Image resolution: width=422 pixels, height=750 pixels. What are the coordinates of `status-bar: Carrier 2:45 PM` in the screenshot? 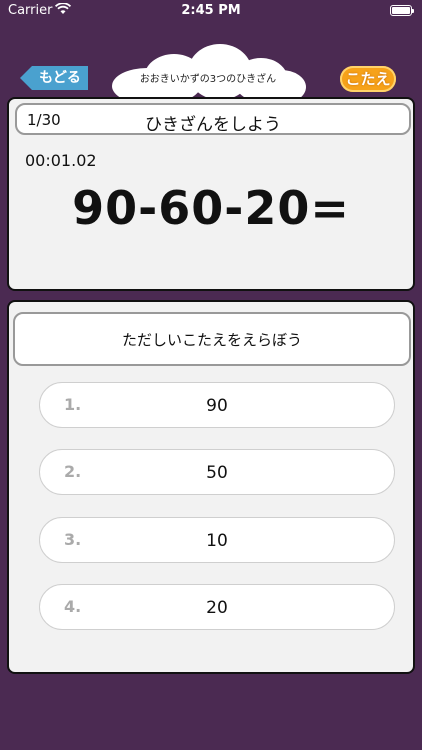 It's located at (211, 11).